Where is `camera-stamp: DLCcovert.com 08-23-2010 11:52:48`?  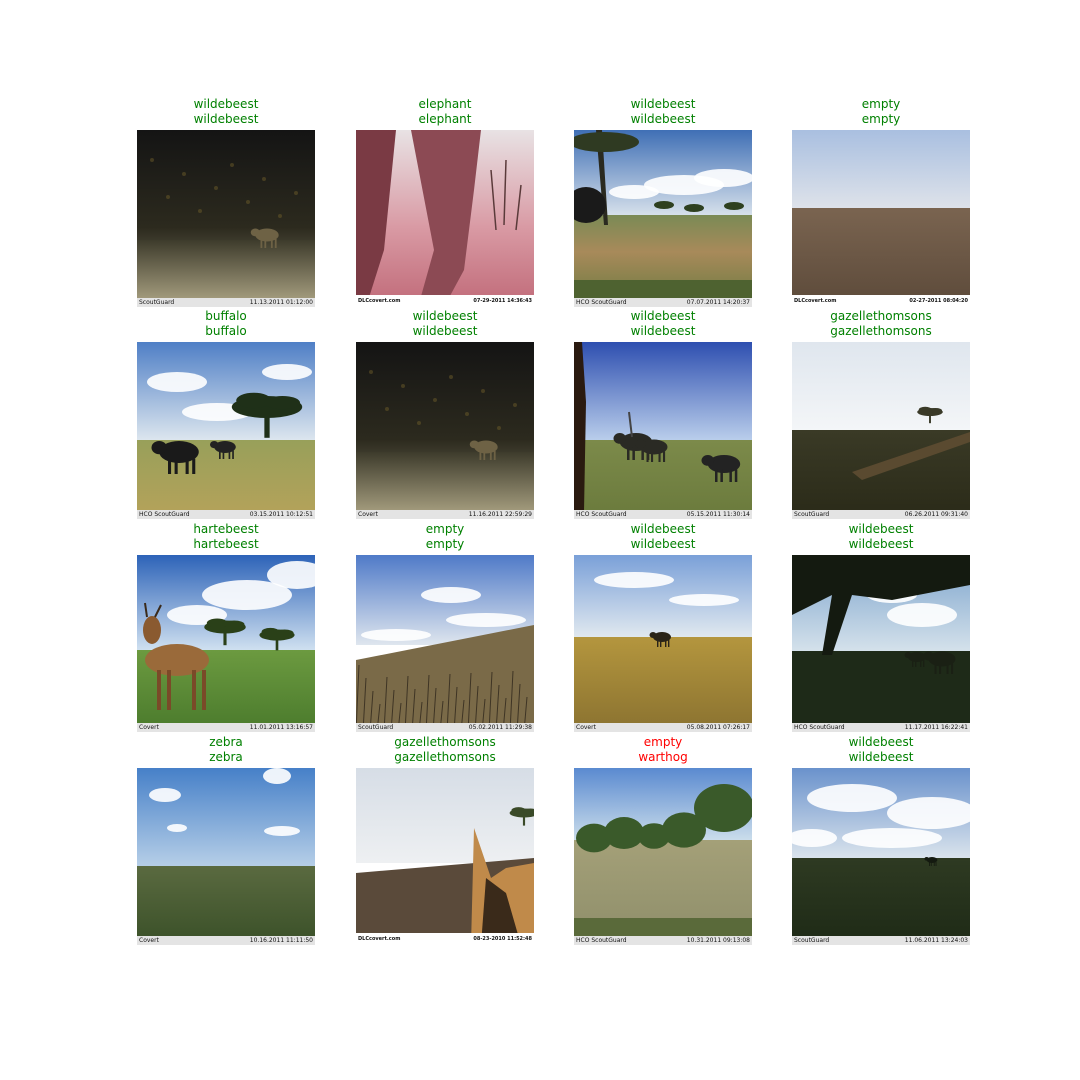
camera-stamp: DLCcovert.com 08-23-2010 11:52:48 is located at coordinates (445, 939).